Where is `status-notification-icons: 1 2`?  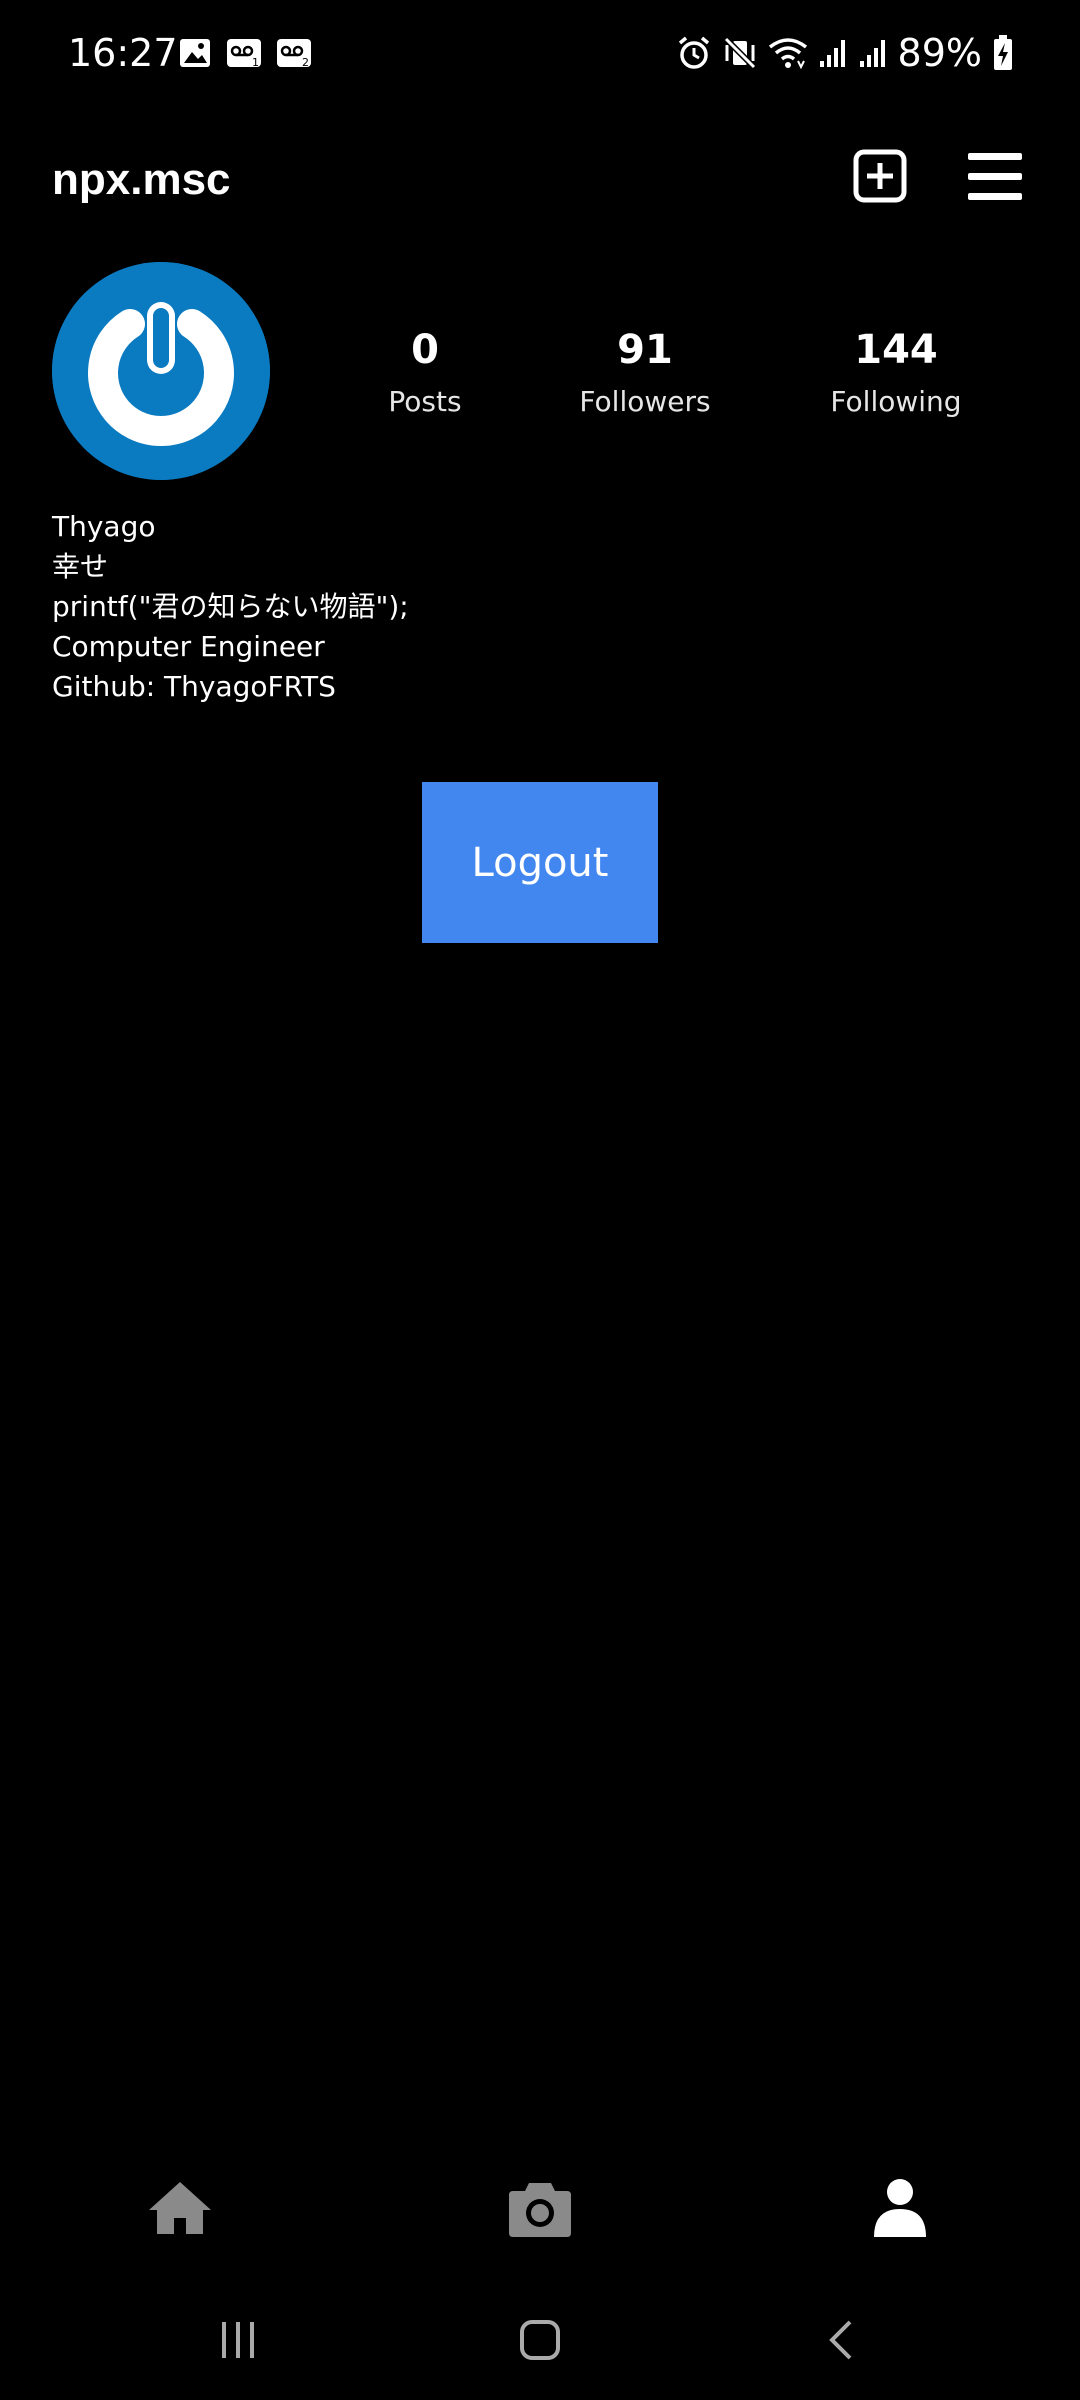 status-notification-icons: 1 2 is located at coordinates (245, 53).